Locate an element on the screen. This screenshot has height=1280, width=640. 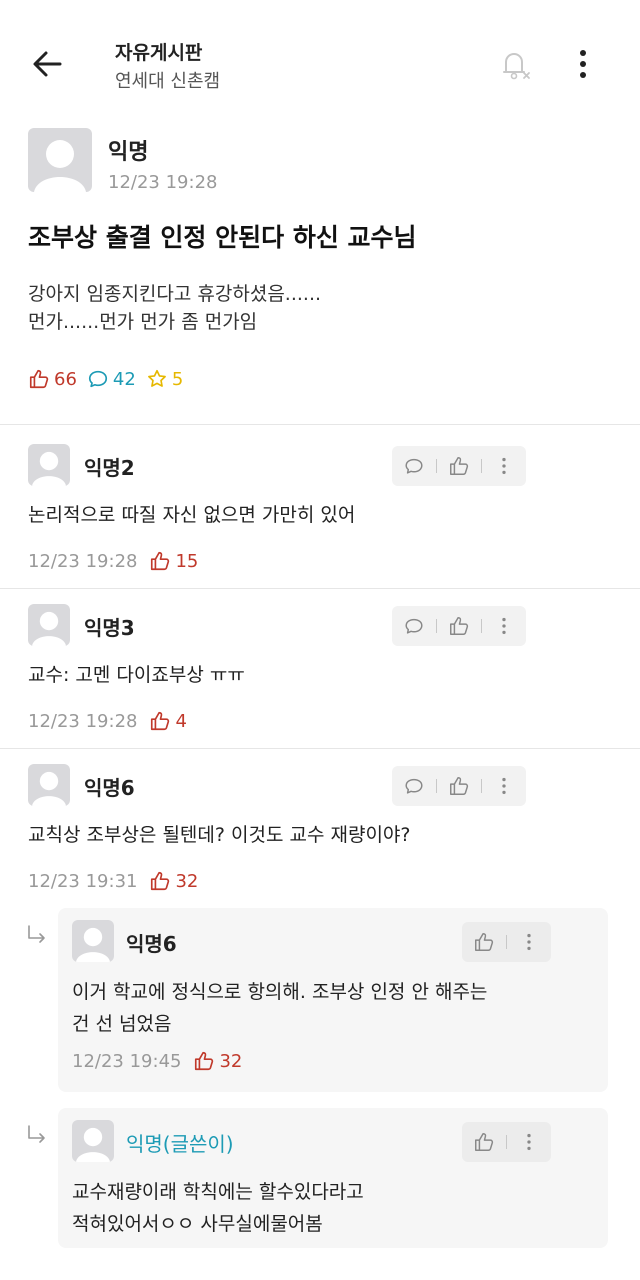
arrow-left-icon is located at coordinates (47, 64).